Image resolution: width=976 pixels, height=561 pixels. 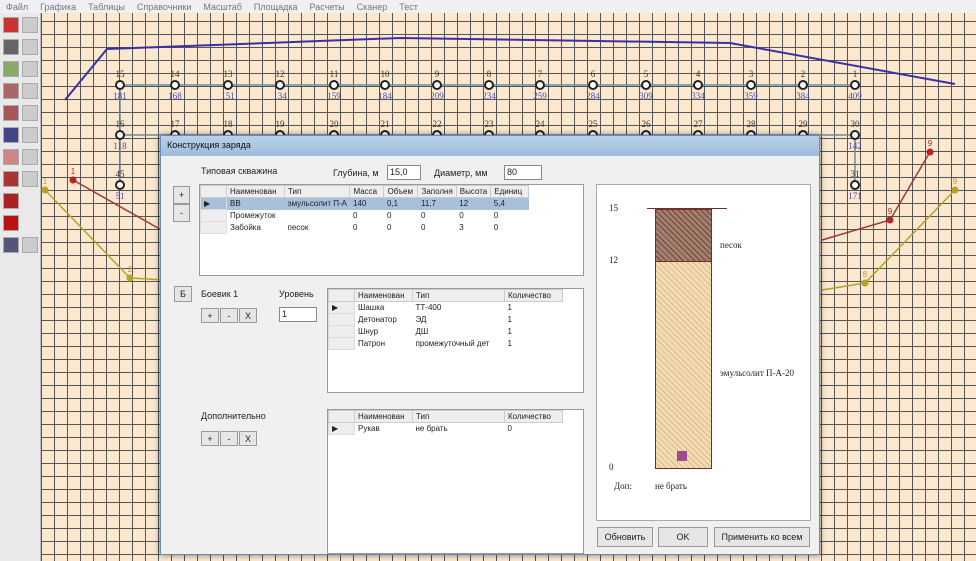 I want to click on column-header: Заполня, so click(x=437, y=191).